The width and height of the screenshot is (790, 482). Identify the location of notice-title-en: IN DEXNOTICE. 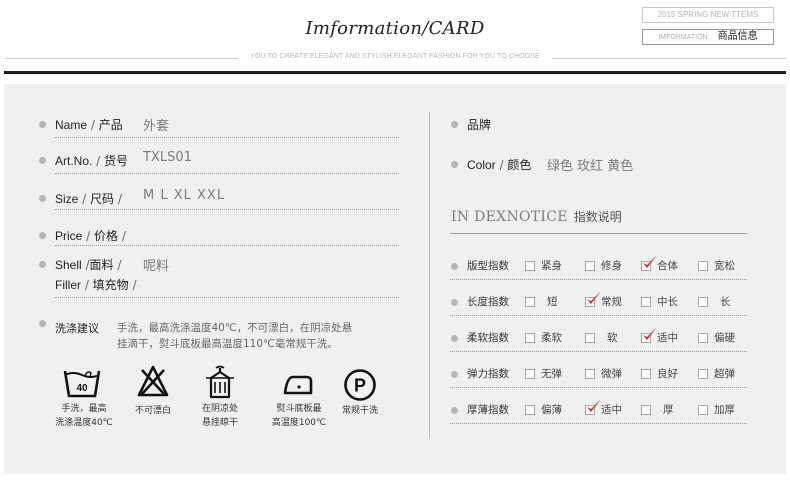
(509, 217).